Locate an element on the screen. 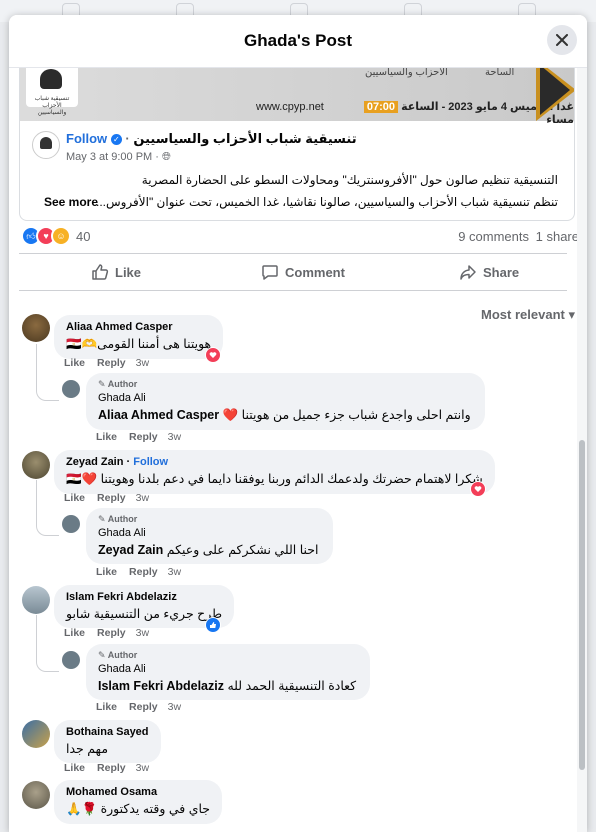 The image size is (596, 832). see-more-link: See more is located at coordinates (71, 202).